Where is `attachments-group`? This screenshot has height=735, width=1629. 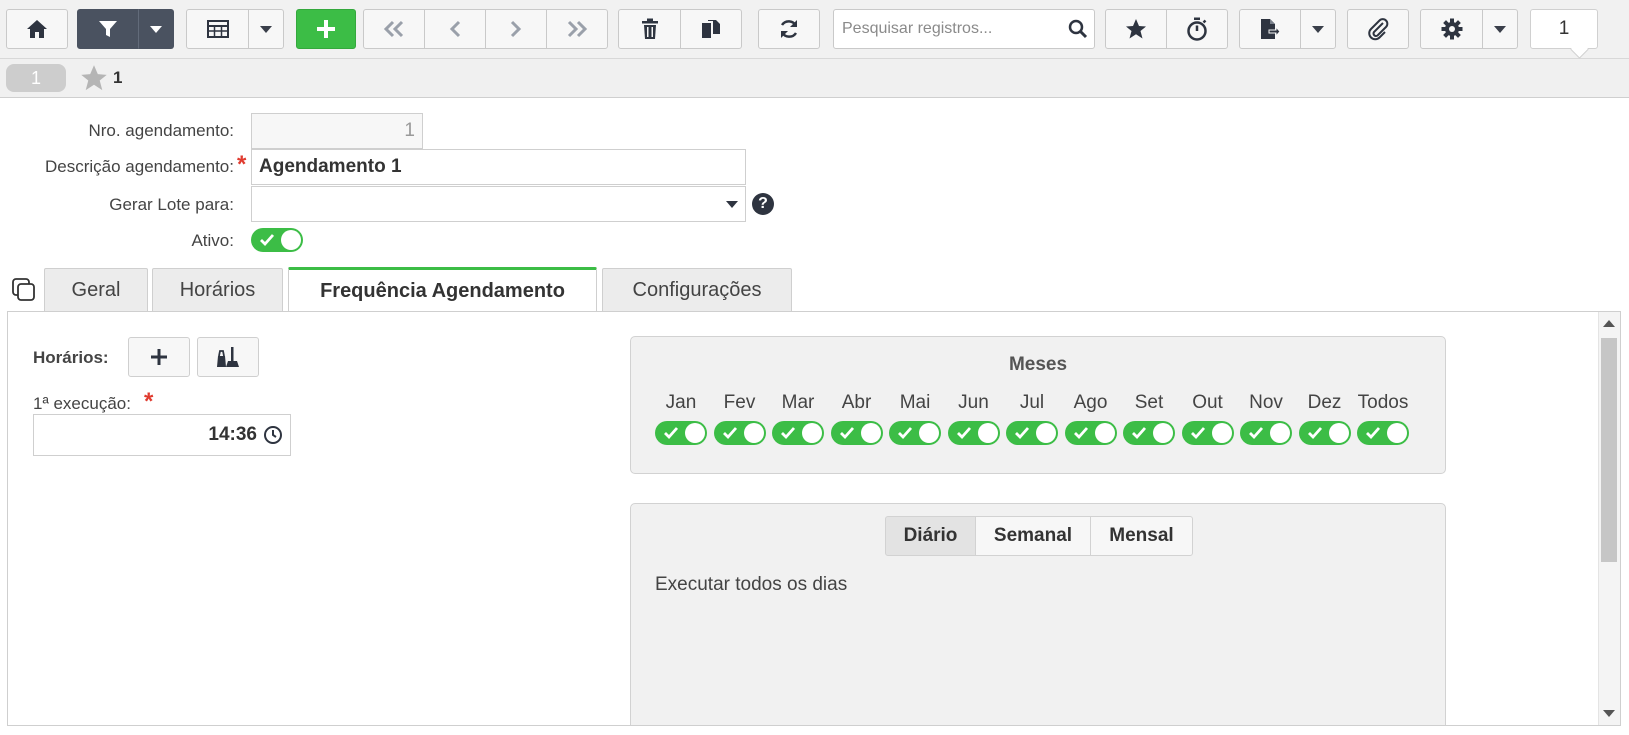 attachments-group is located at coordinates (1378, 29).